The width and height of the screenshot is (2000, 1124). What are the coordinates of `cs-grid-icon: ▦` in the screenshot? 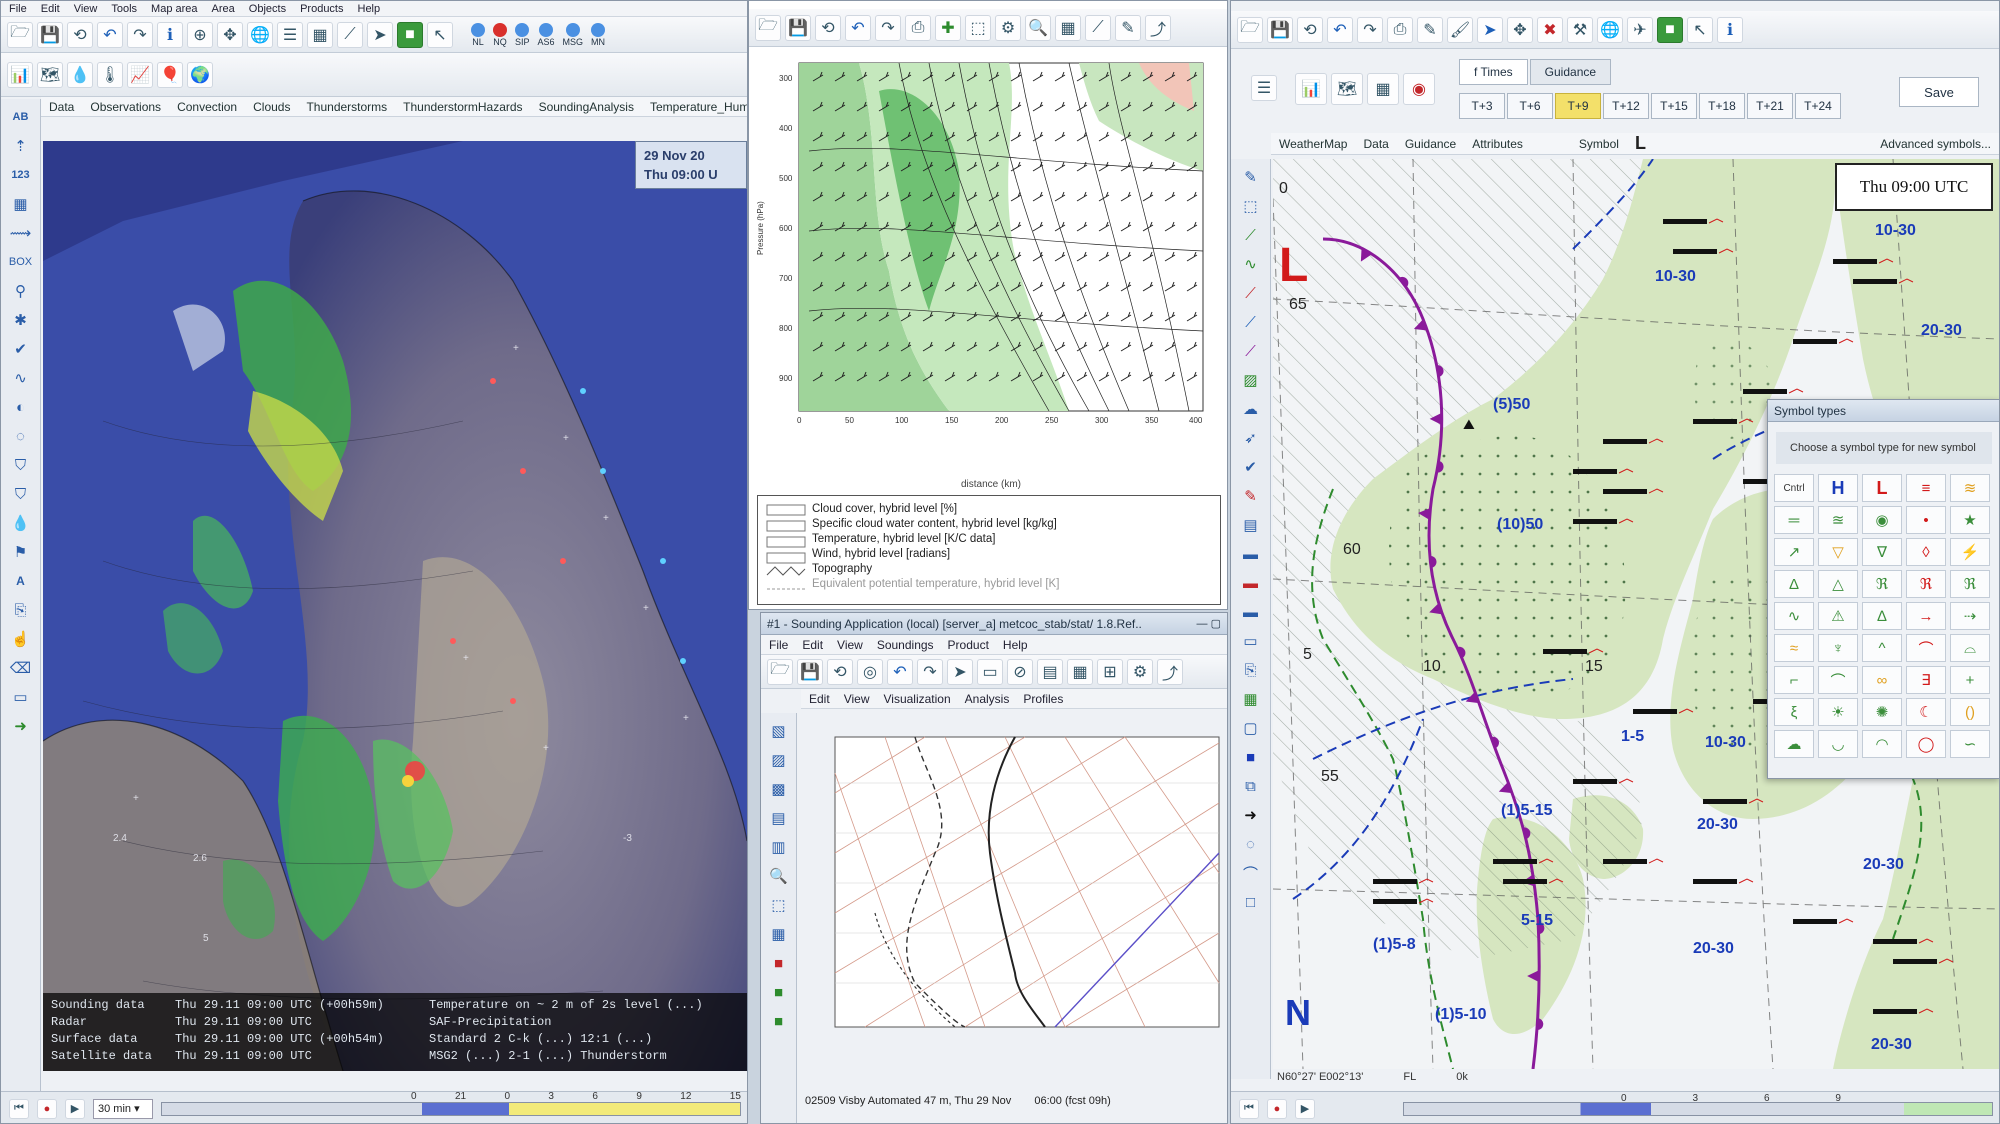 It's located at (1068, 27).